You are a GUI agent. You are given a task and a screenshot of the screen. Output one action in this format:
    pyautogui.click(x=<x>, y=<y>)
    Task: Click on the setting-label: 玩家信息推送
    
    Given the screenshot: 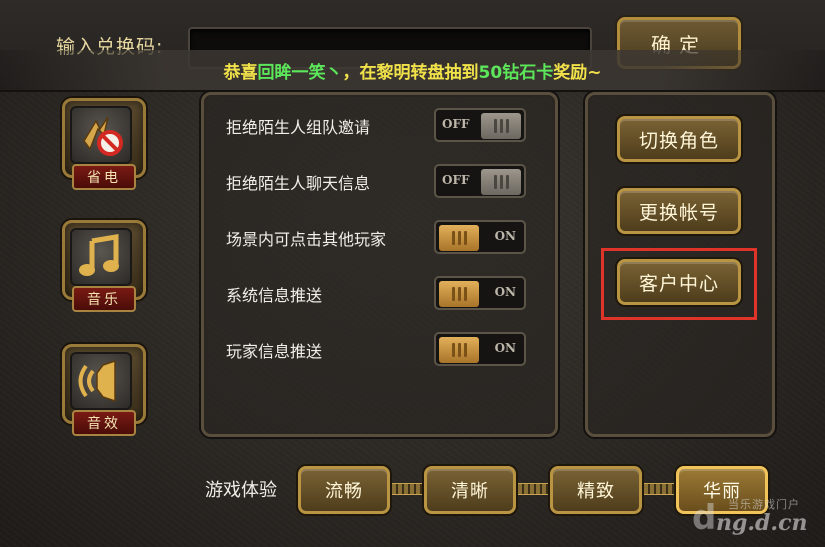 What is the action you would take?
    pyautogui.click(x=274, y=351)
    